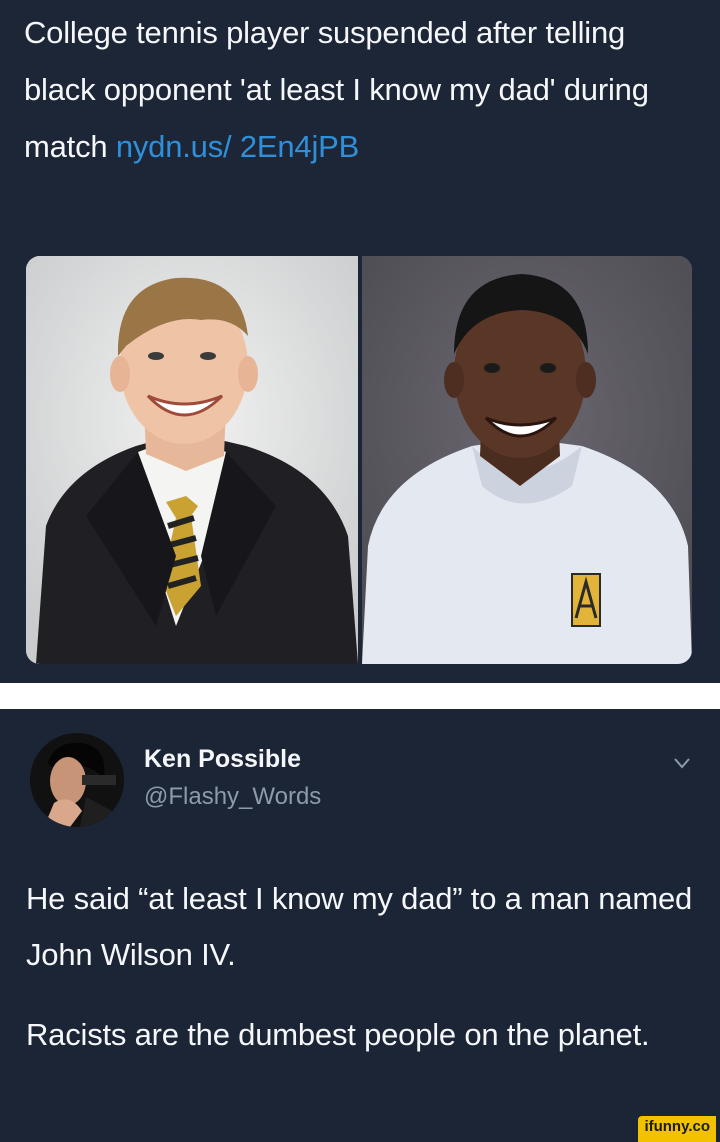  Describe the element at coordinates (237, 146) in the screenshot. I see `headline-link: nydn.us/ 2En4jPB` at that location.